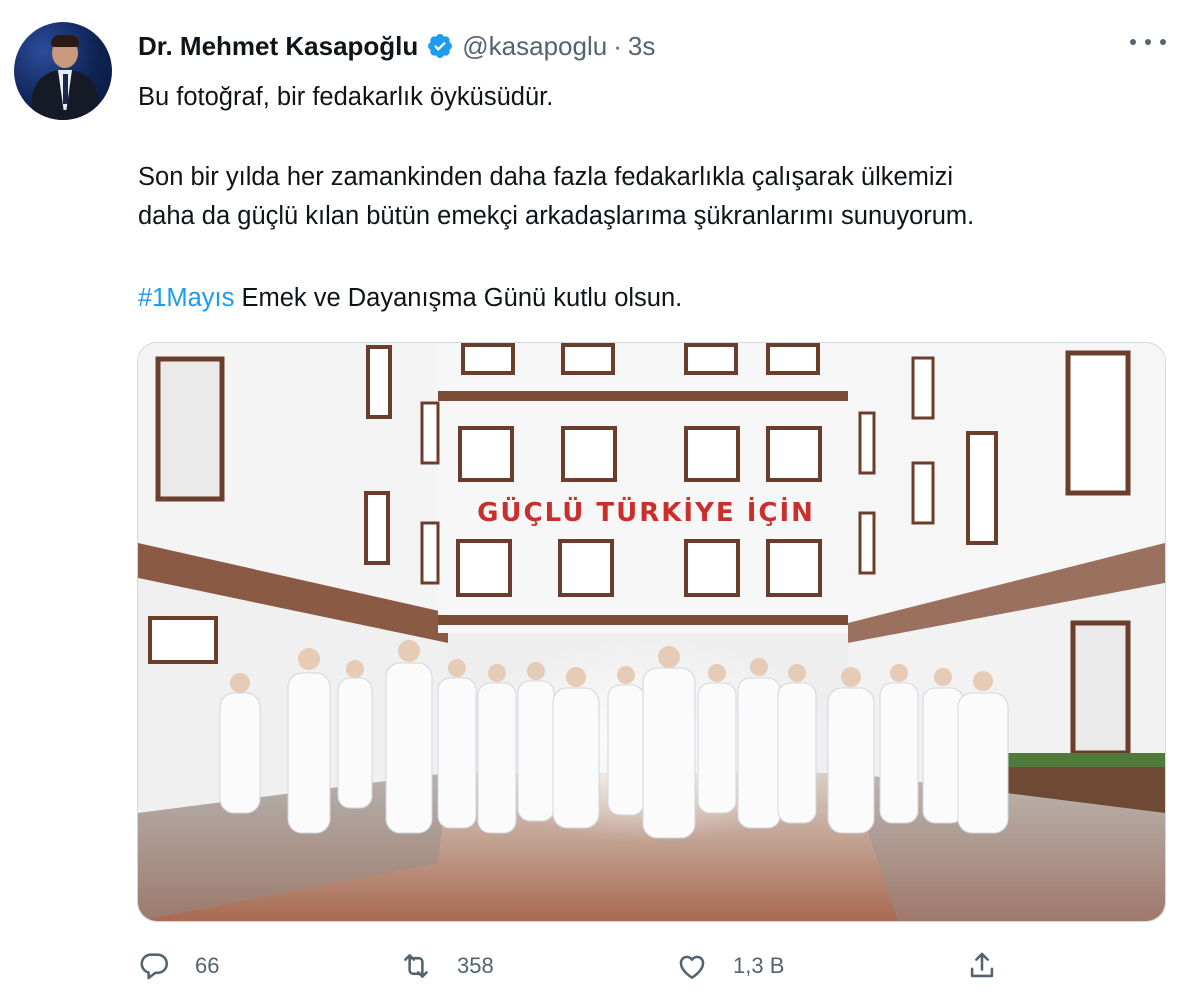 The image size is (1200, 1008). What do you see at coordinates (154, 966) in the screenshot?
I see `reply-icon` at bounding box center [154, 966].